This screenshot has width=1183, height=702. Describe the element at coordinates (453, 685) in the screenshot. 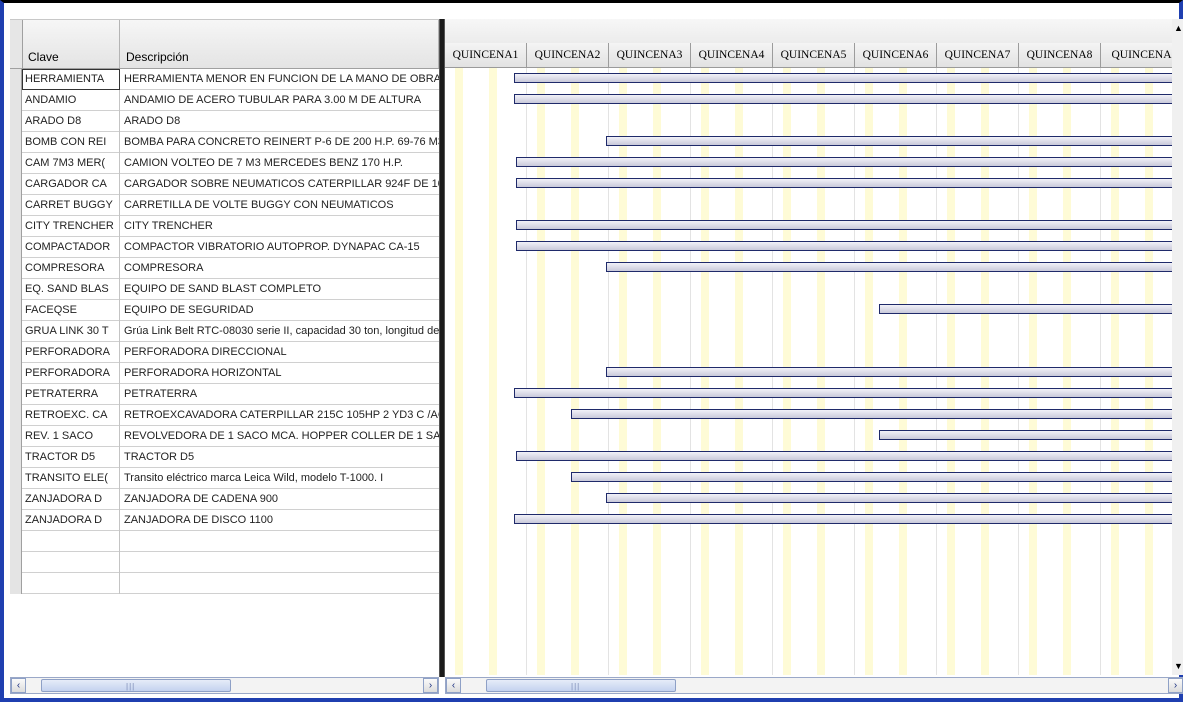

I see `gantt-scroll-left-icon: ‹` at that location.